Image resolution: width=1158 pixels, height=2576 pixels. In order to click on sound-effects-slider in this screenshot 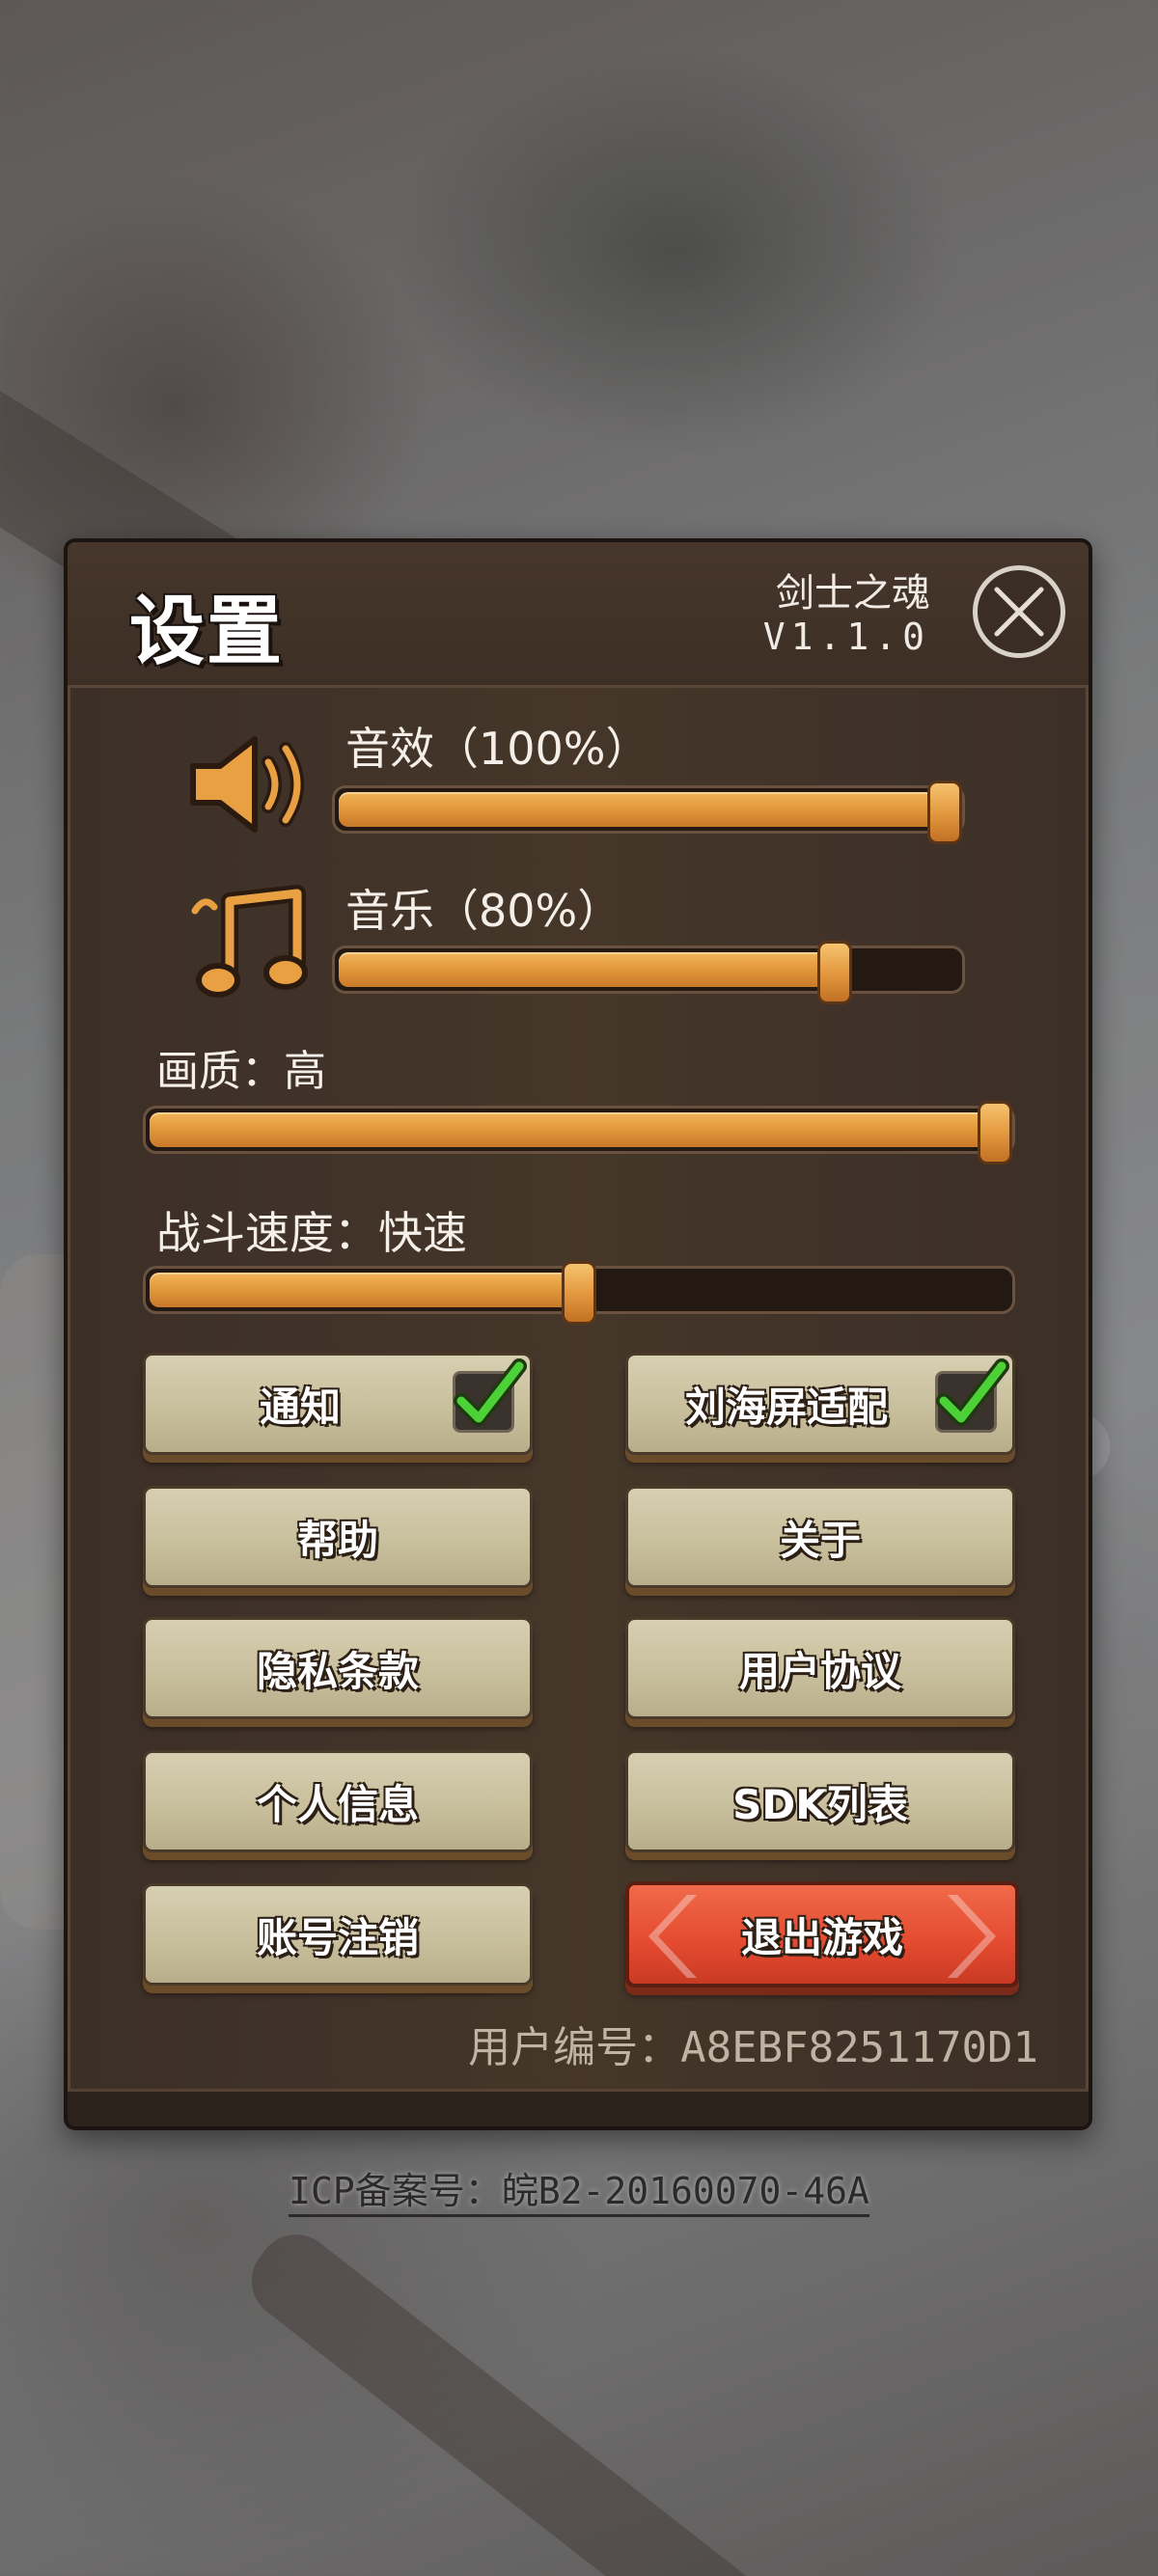, I will do `click(648, 813)`.